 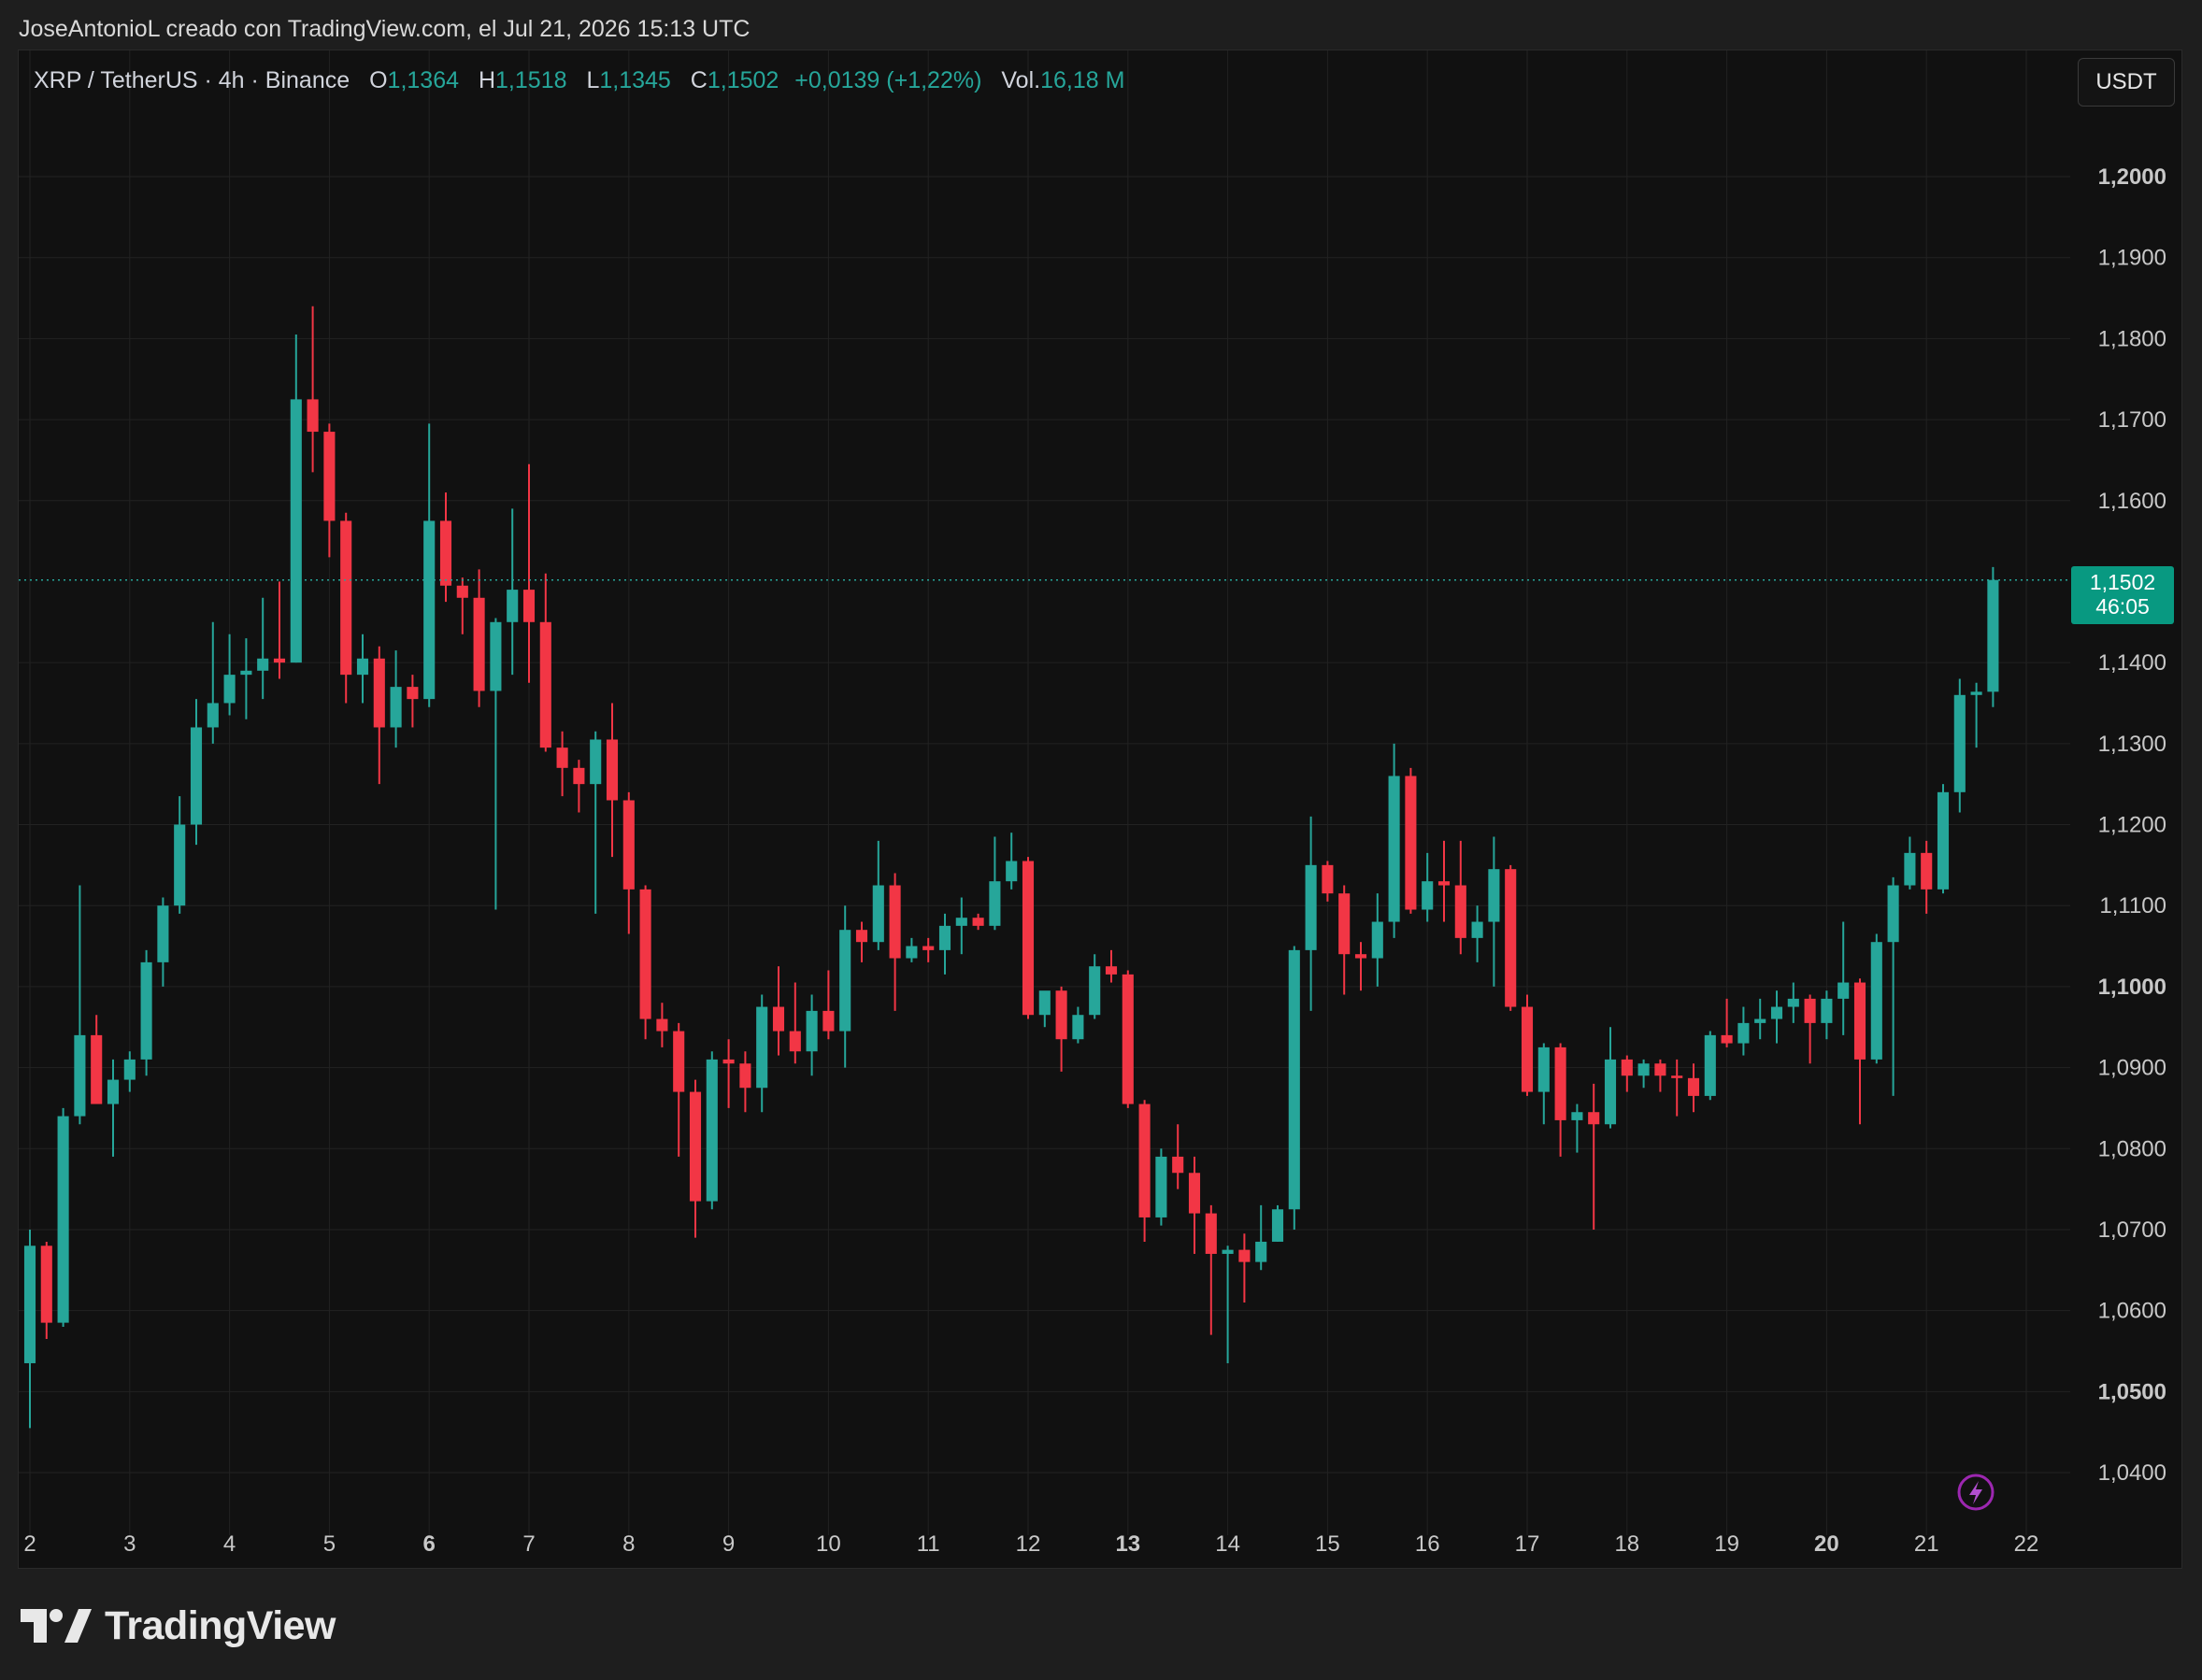 What do you see at coordinates (56, 1626) in the screenshot?
I see `tradingview-logo-icon` at bounding box center [56, 1626].